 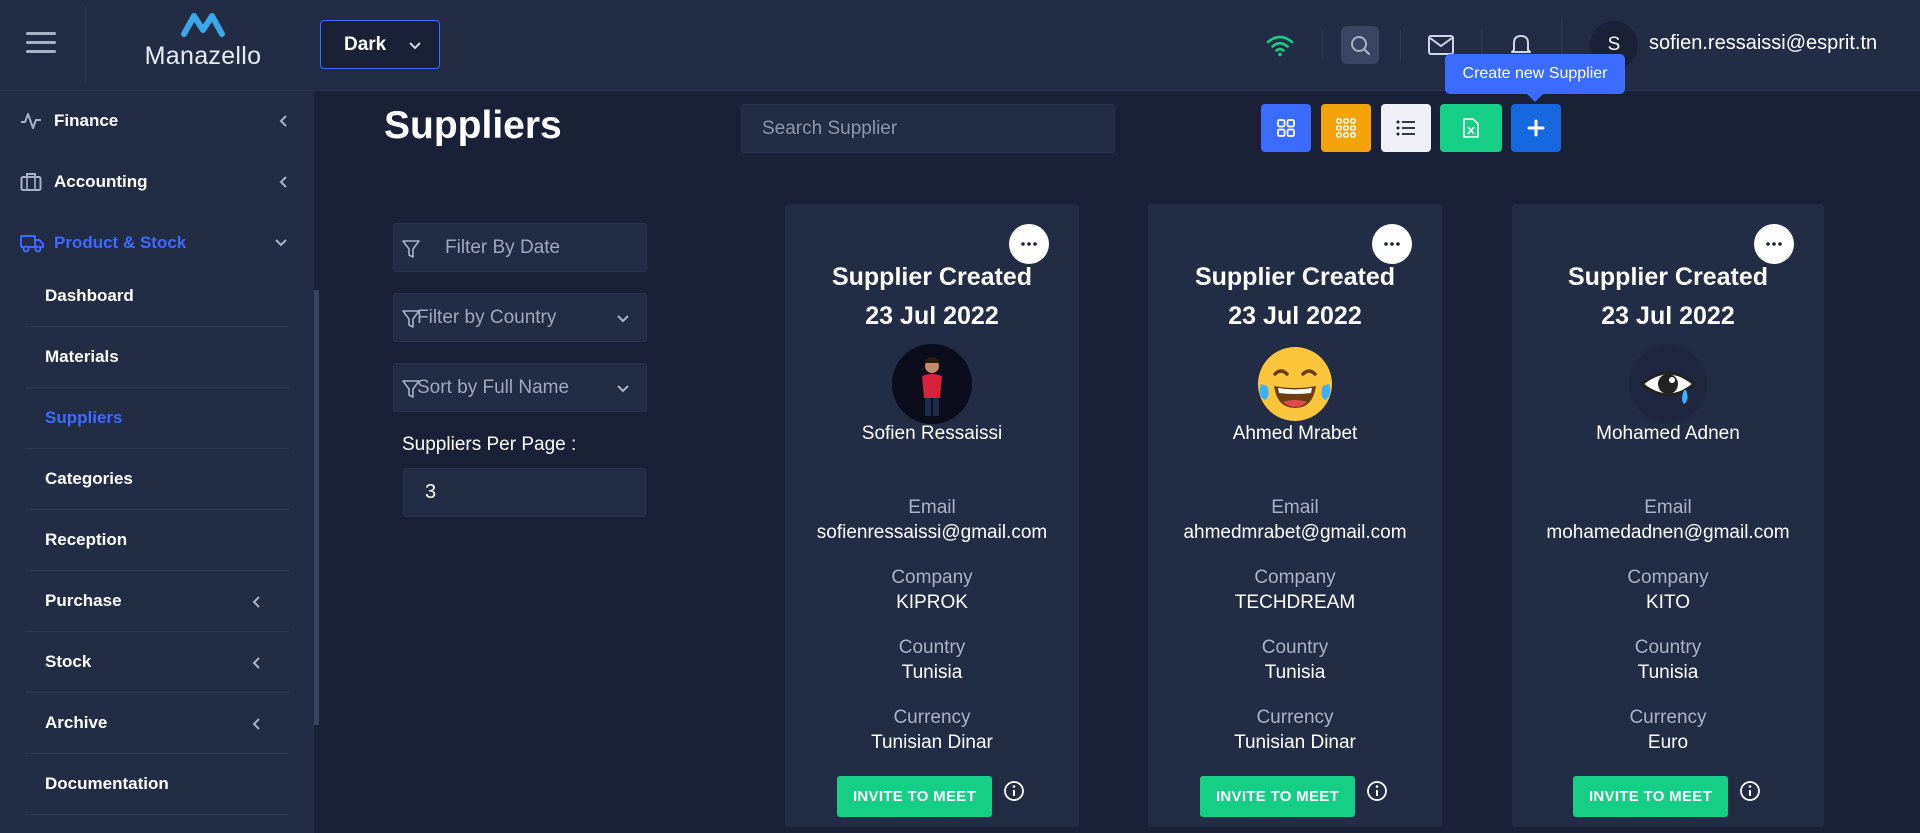 What do you see at coordinates (473, 125) in the screenshot?
I see `page-title: Suppliers` at bounding box center [473, 125].